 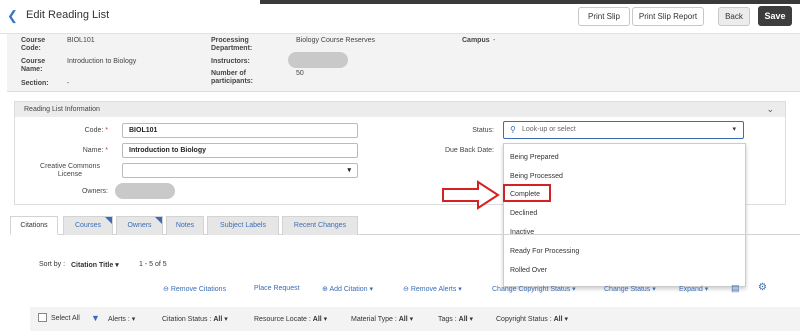 I want to click on change-copyright-button: Change Copyright Status ▾, so click(x=534, y=289).